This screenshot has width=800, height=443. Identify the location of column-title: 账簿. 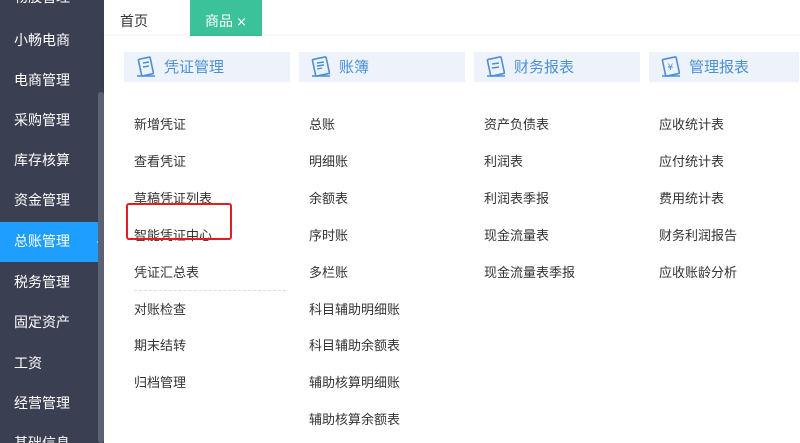
(354, 67).